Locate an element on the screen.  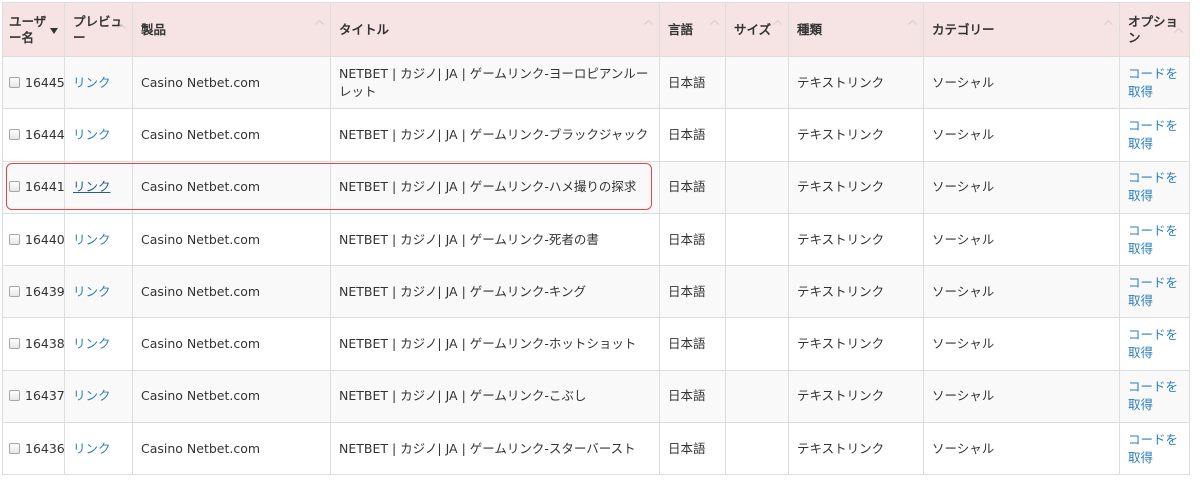
title-cell: NETBET | カジノ| JA | ゲームリンク-スターバースト is located at coordinates (495, 449).